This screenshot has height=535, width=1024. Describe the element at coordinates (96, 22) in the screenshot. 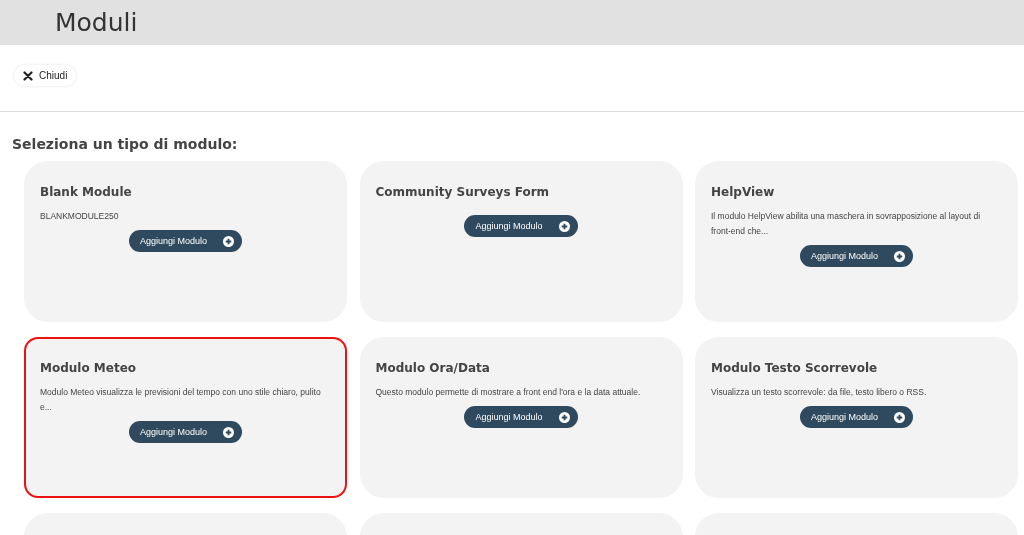

I see `page-title: Moduli` at that location.